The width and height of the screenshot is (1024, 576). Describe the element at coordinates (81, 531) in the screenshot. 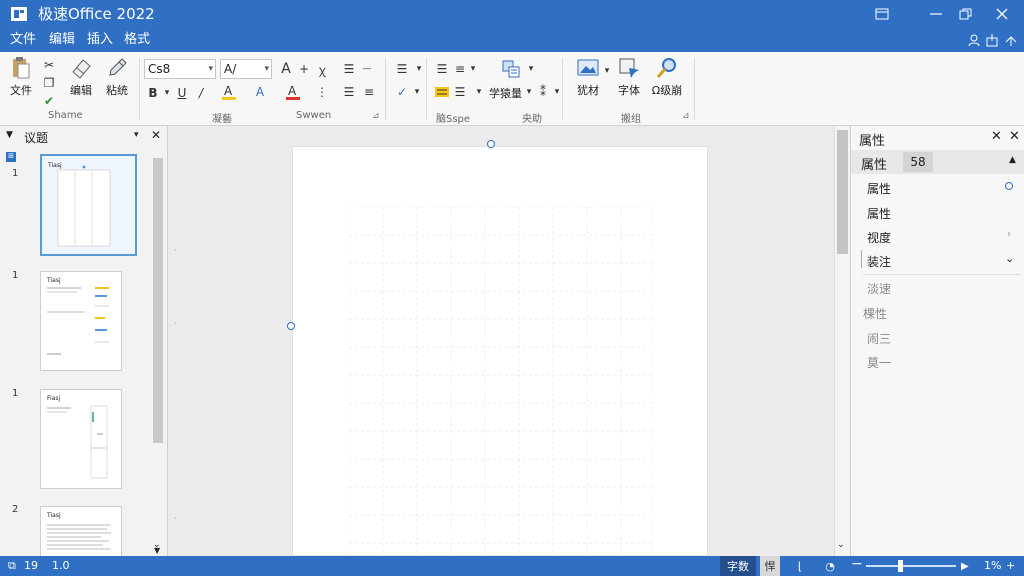

I see `slide-thumb-4: Tiasj` at that location.